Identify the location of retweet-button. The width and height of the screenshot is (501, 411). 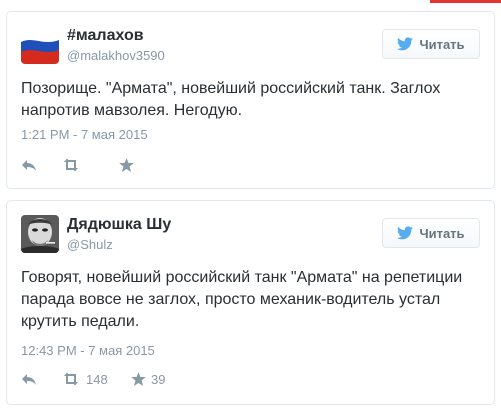
(90, 165).